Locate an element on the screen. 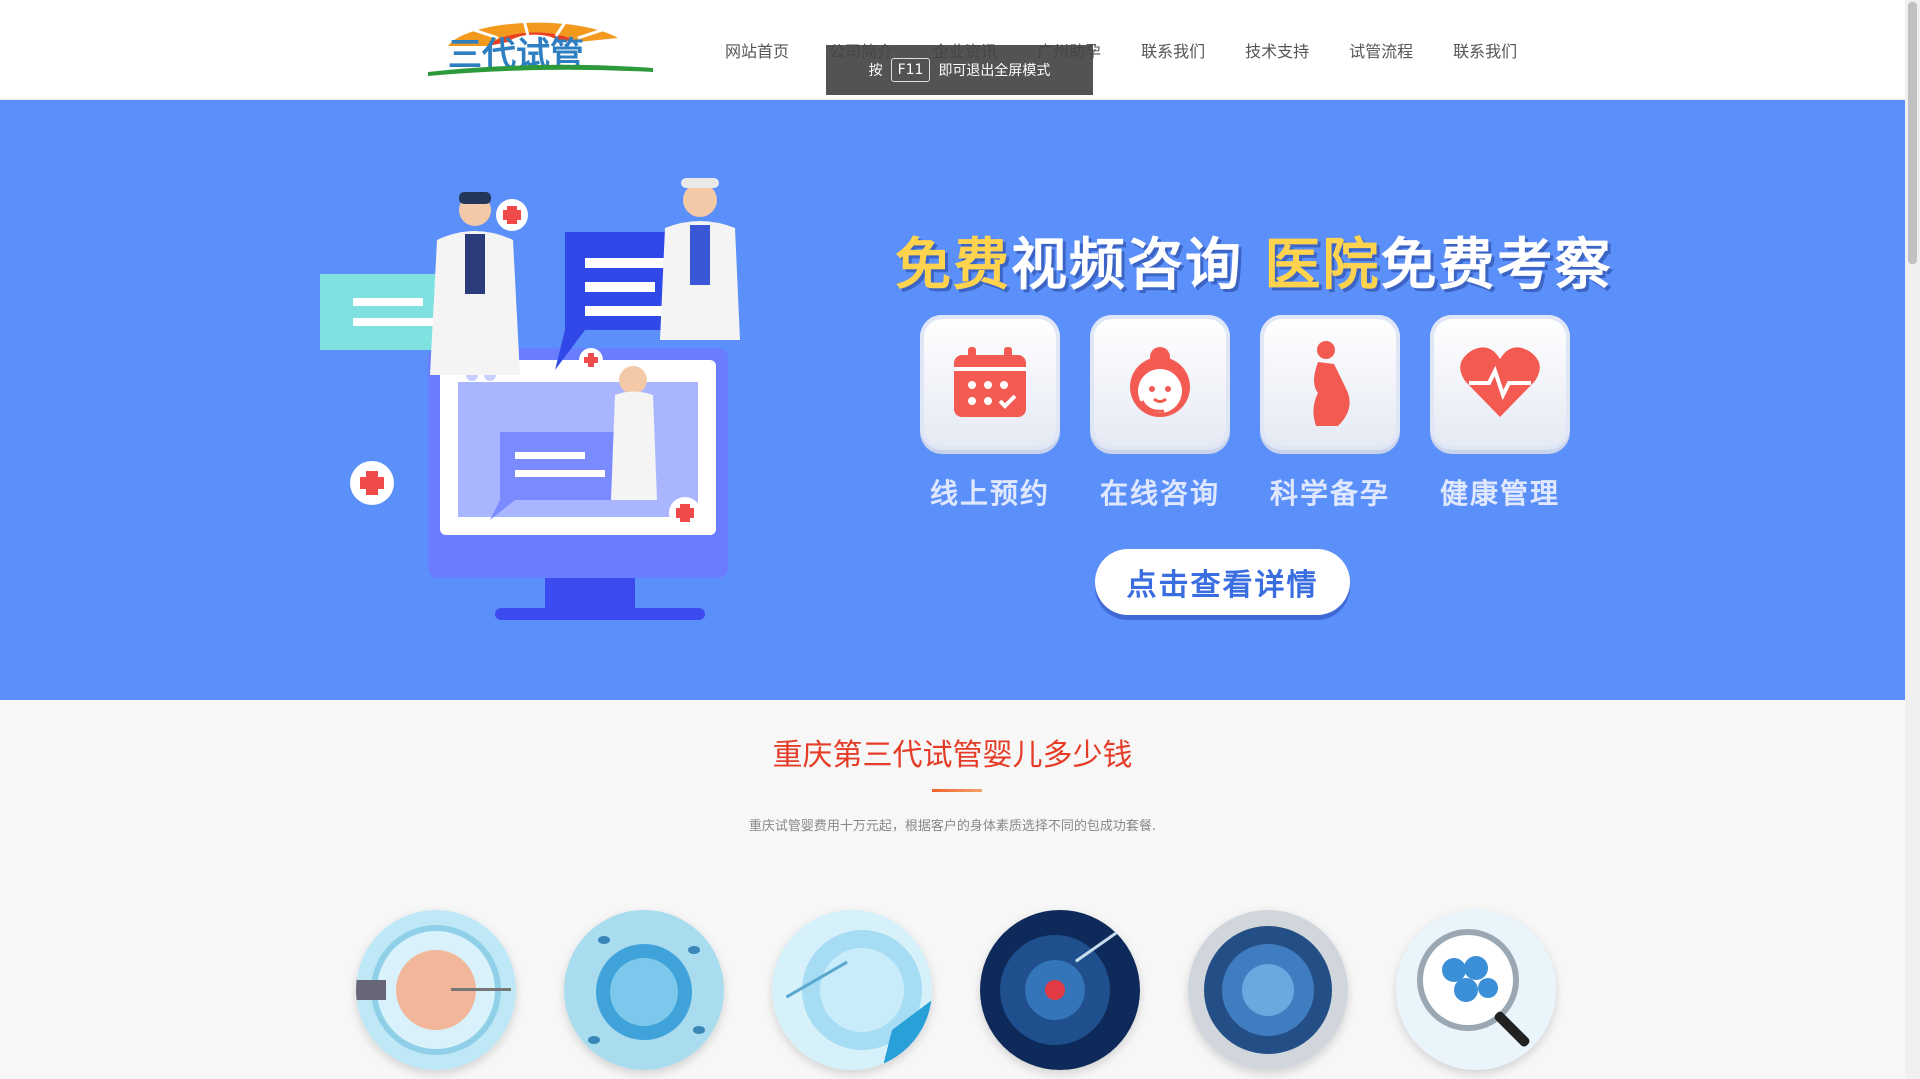 This screenshot has height=1079, width=1920. service-label: 线上预约 is located at coordinates (989, 493).